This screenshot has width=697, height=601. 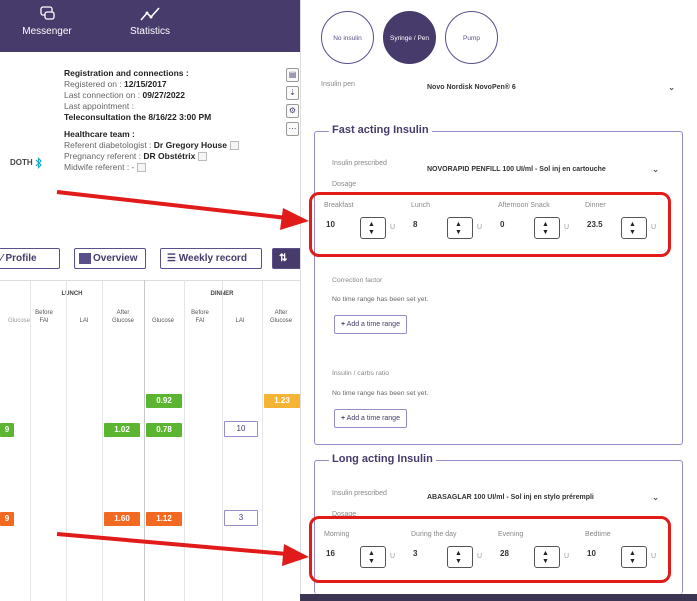 What do you see at coordinates (164, 430) in the screenshot?
I see `glucose-cell: 0.78` at bounding box center [164, 430].